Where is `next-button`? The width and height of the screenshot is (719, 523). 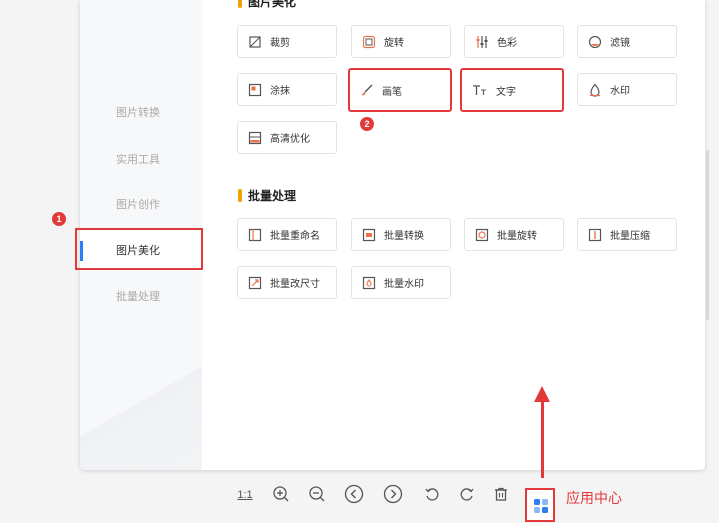
next-button is located at coordinates (393, 495).